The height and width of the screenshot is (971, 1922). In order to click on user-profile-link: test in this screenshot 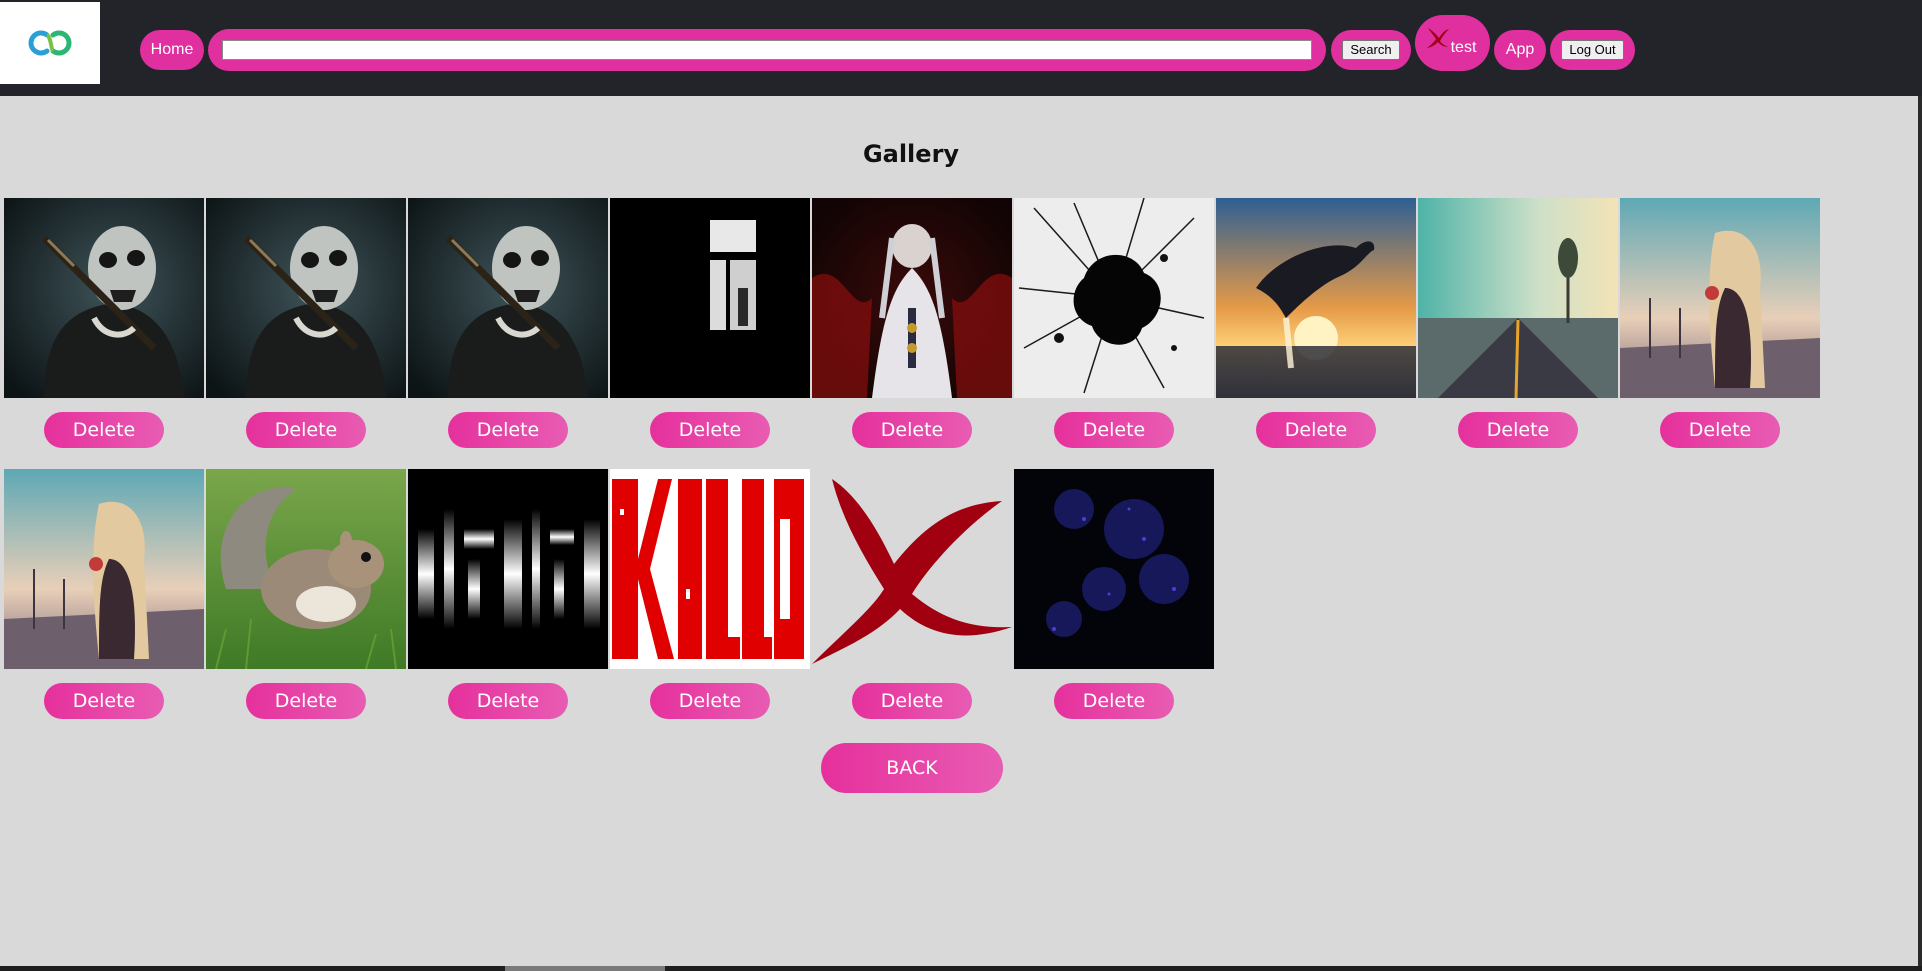, I will do `click(1452, 43)`.